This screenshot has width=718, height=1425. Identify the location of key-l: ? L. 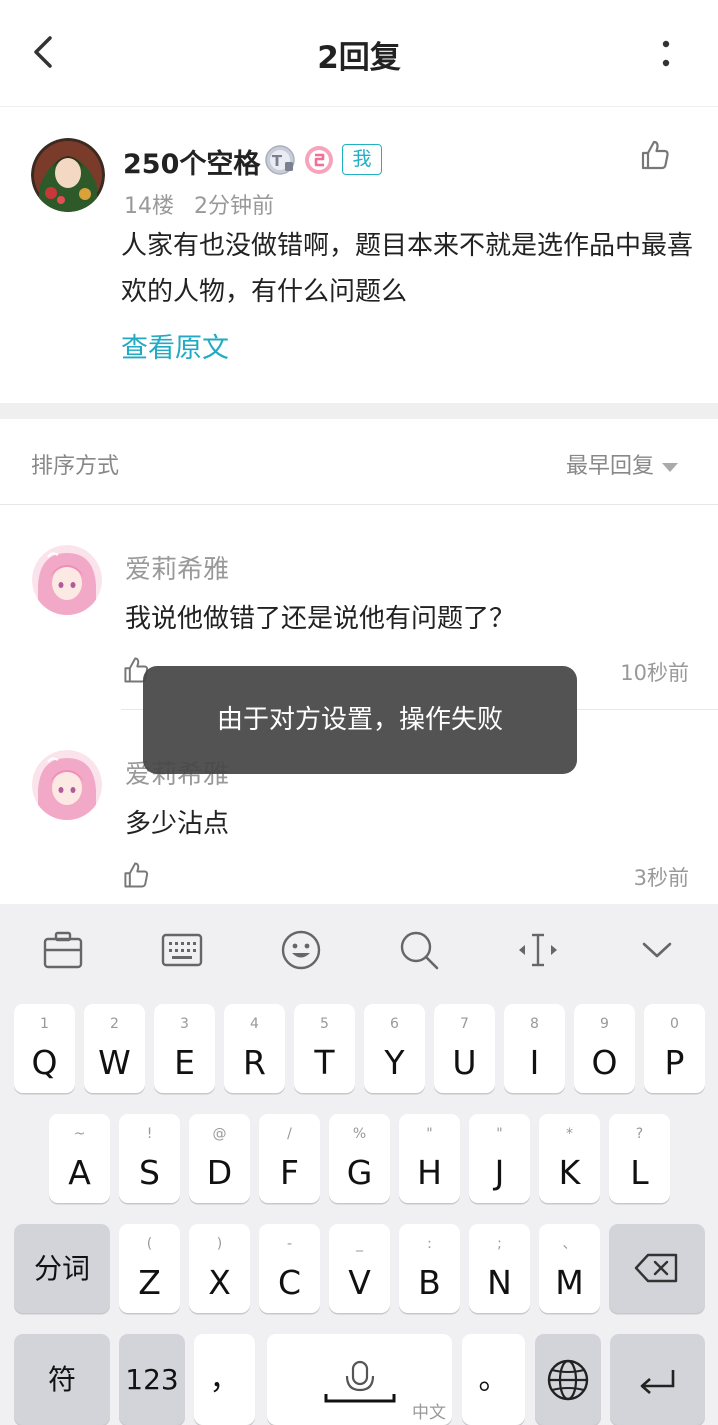
(639, 1158).